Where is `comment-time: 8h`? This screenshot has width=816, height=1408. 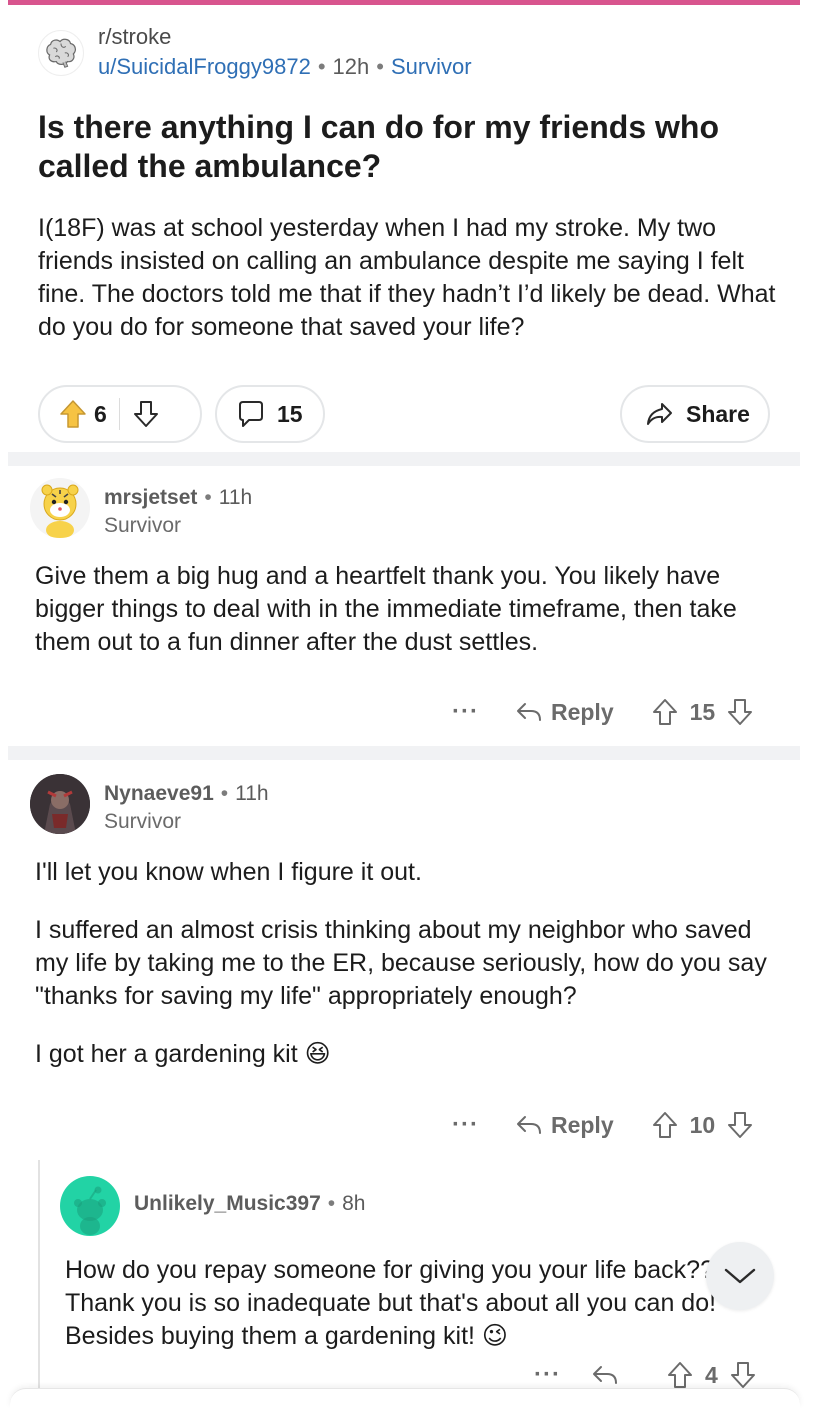
comment-time: 8h is located at coordinates (354, 1203).